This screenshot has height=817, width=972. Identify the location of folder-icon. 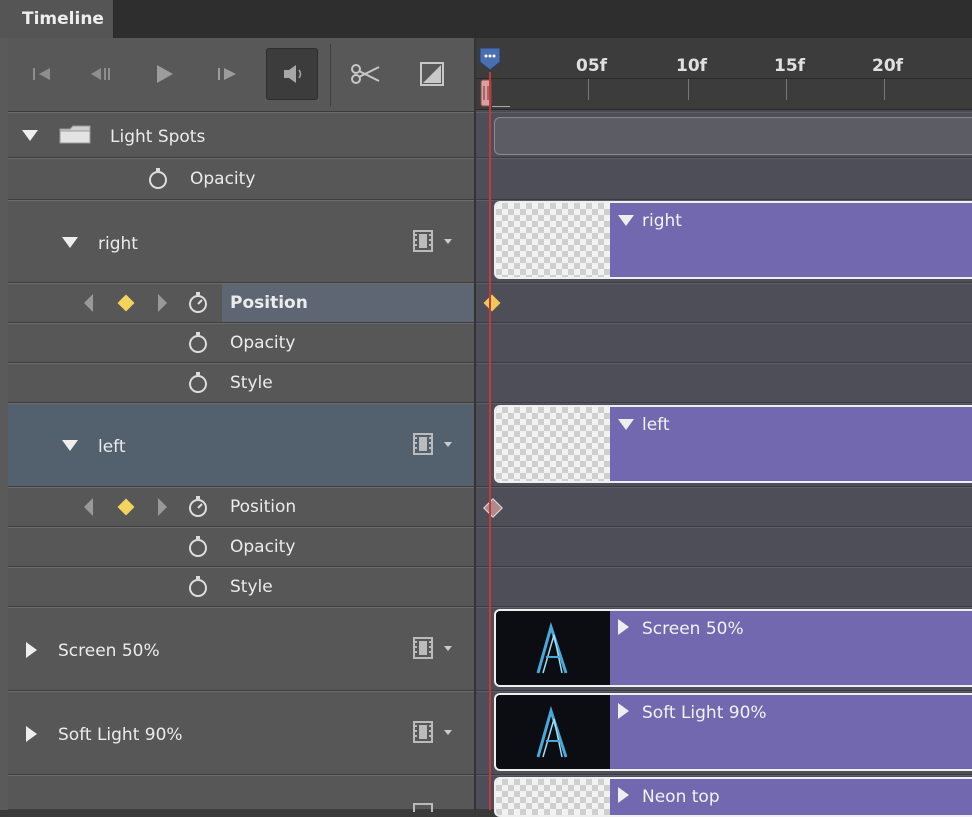
(75, 134).